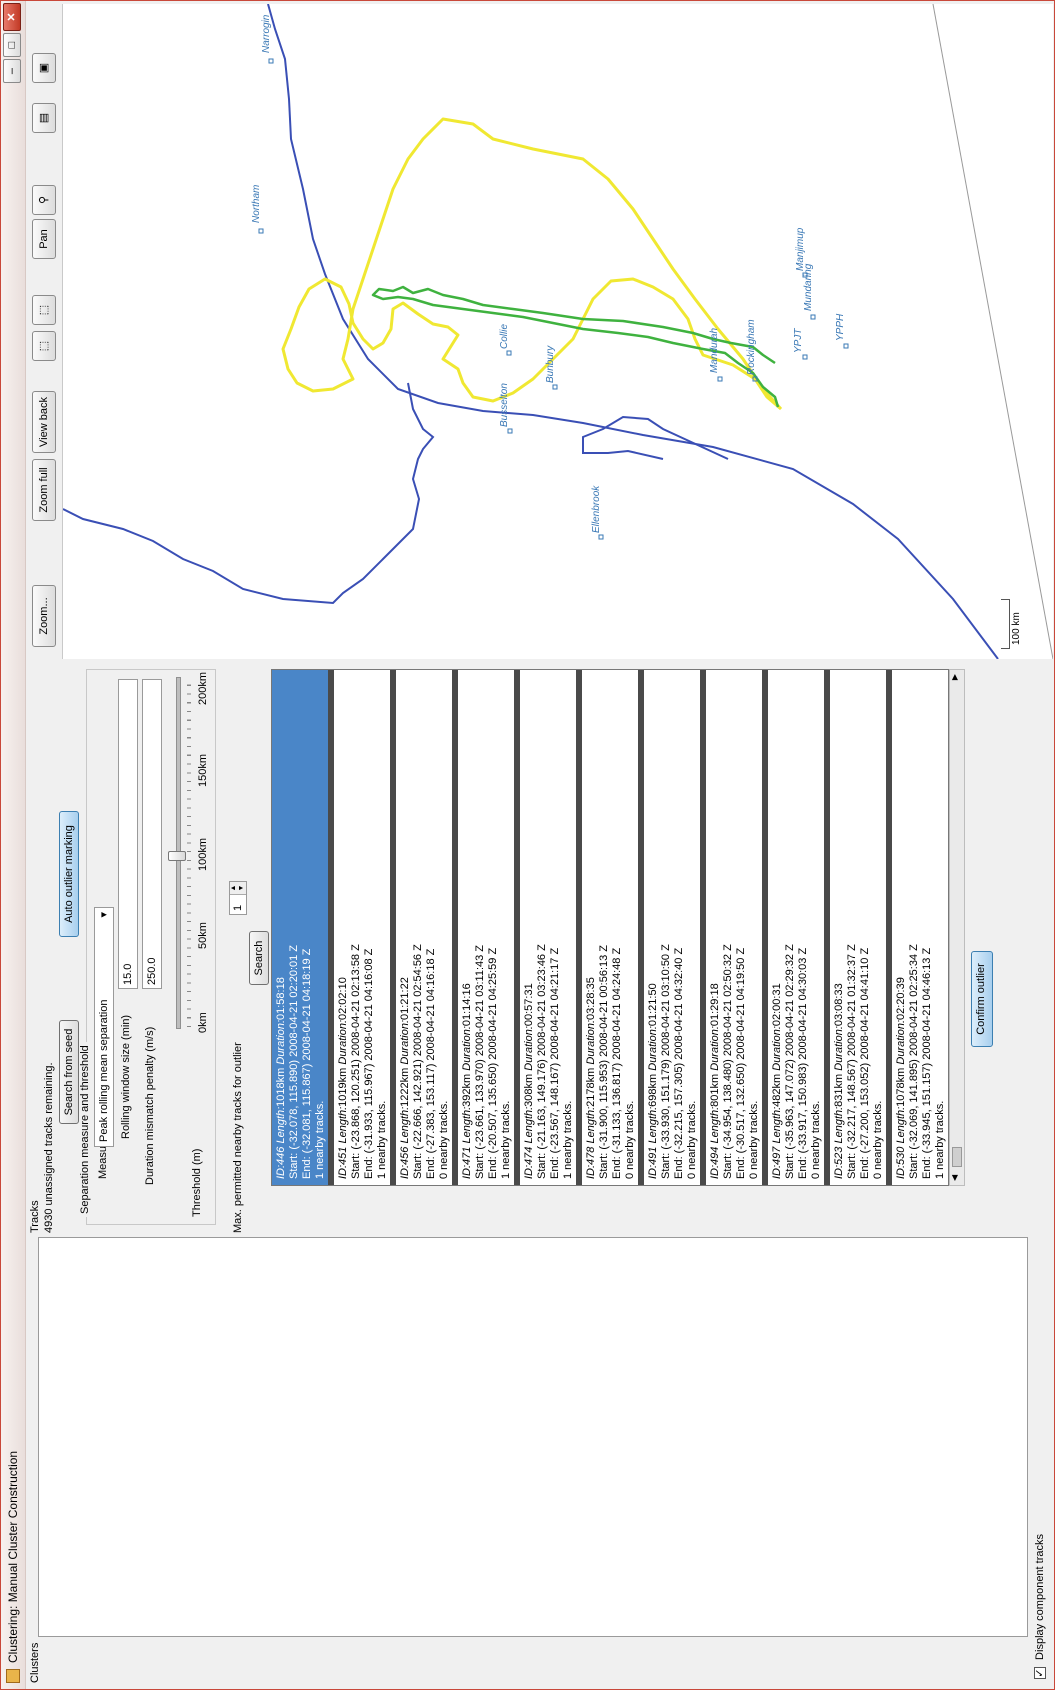 The image size is (1055, 1690). What do you see at coordinates (529, 1005) in the screenshot?
I see `track-duration: 00:57:31` at bounding box center [529, 1005].